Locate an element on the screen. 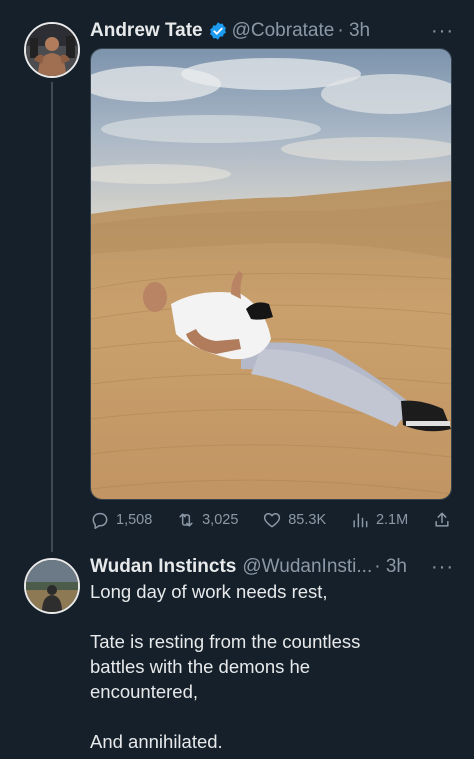  like-count: 85.3K is located at coordinates (307, 520).